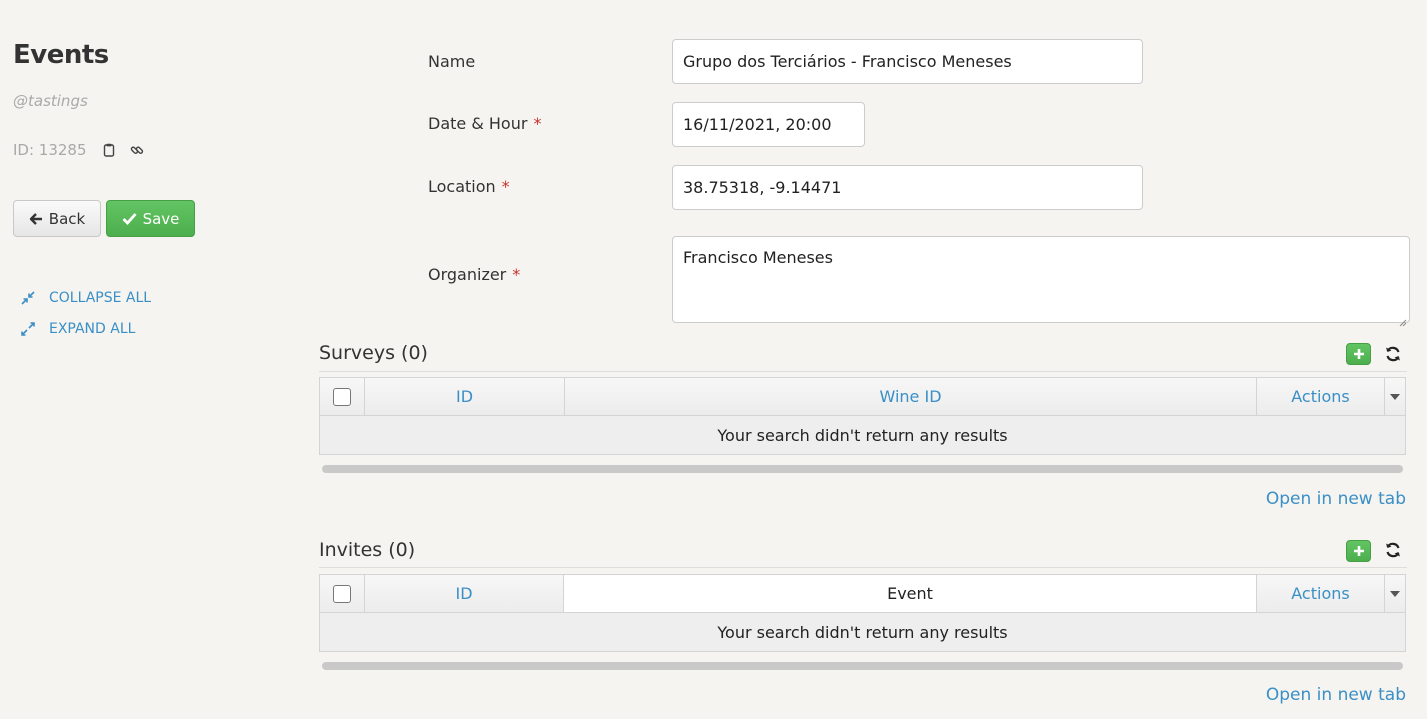  I want to click on date-label: Date & Hour *, so click(484, 123).